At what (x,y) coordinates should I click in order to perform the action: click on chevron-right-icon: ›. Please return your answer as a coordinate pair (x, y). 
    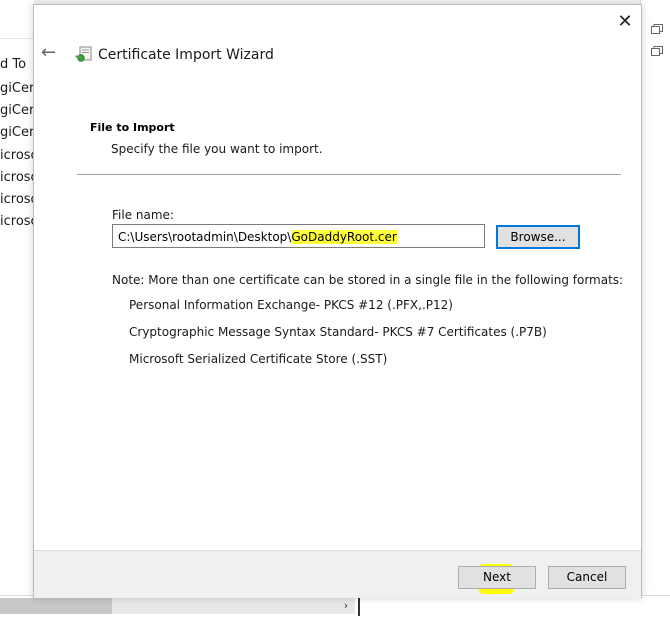
    Looking at the image, I should click on (346, 606).